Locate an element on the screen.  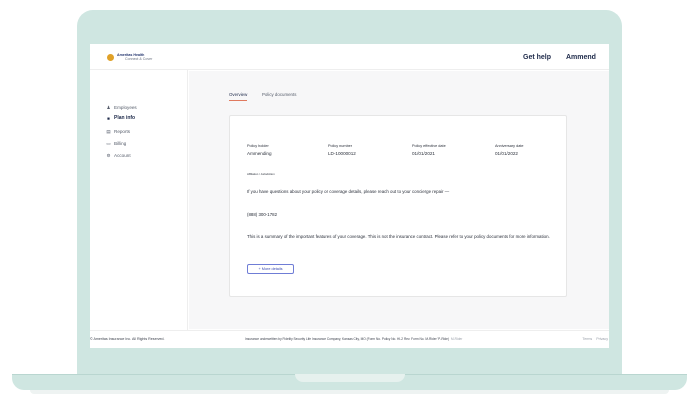
get-help-link: Get help is located at coordinates (537, 57).